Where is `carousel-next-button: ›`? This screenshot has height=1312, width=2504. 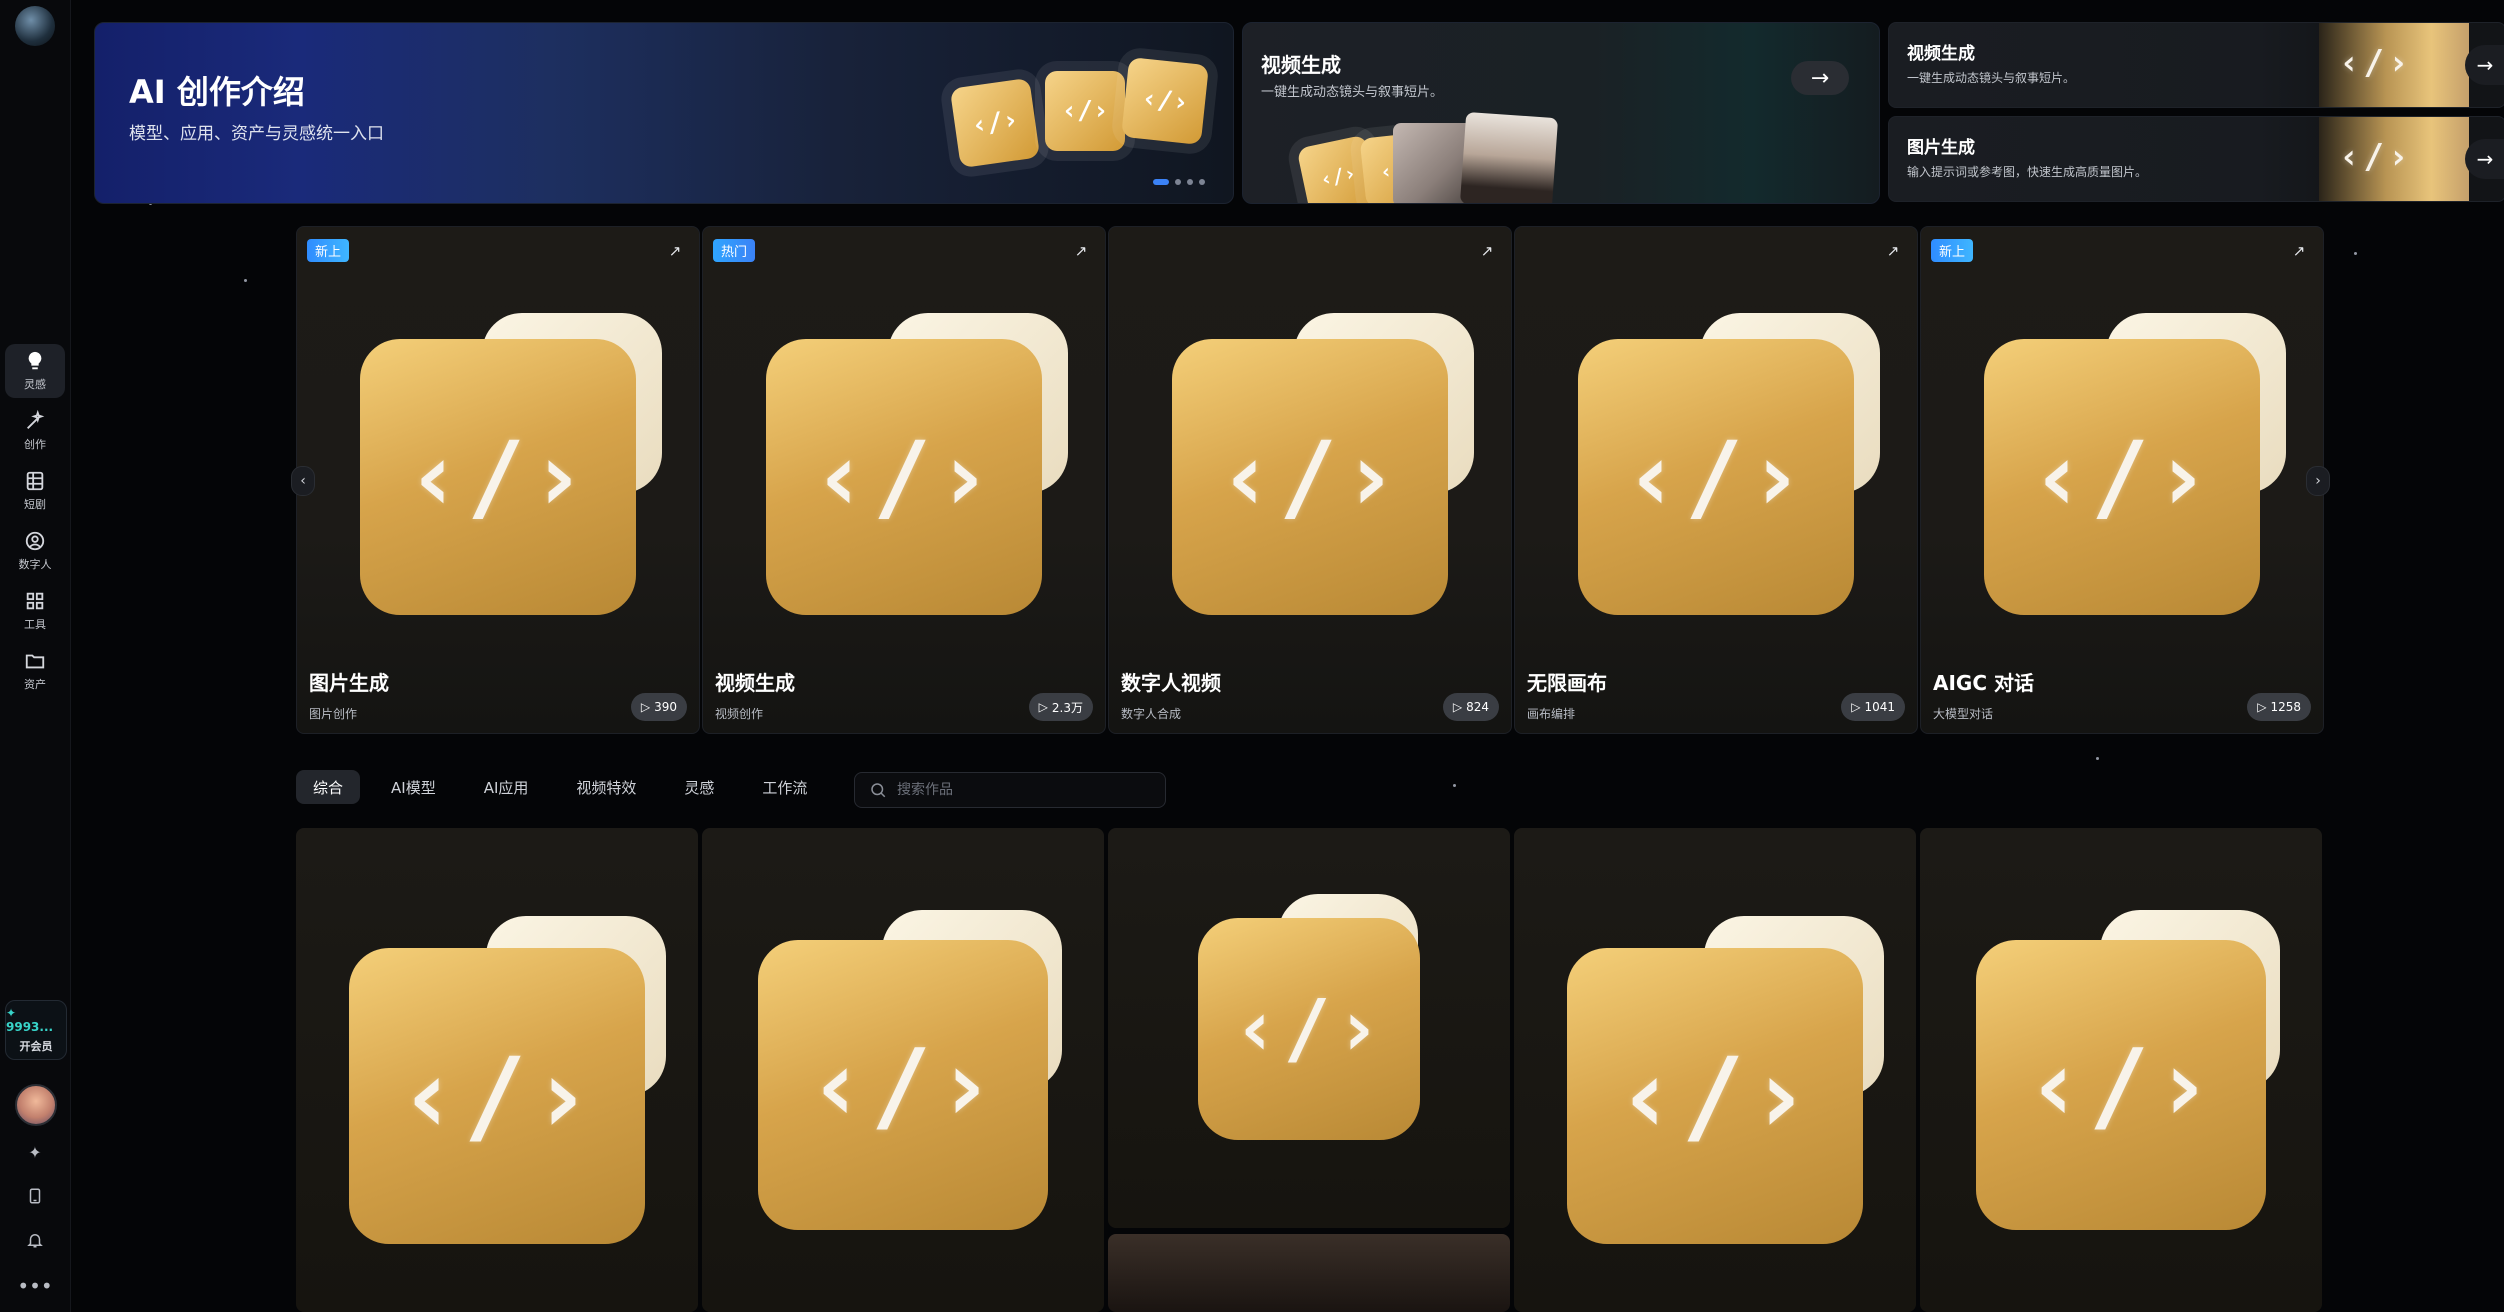
carousel-next-button: › is located at coordinates (2318, 481).